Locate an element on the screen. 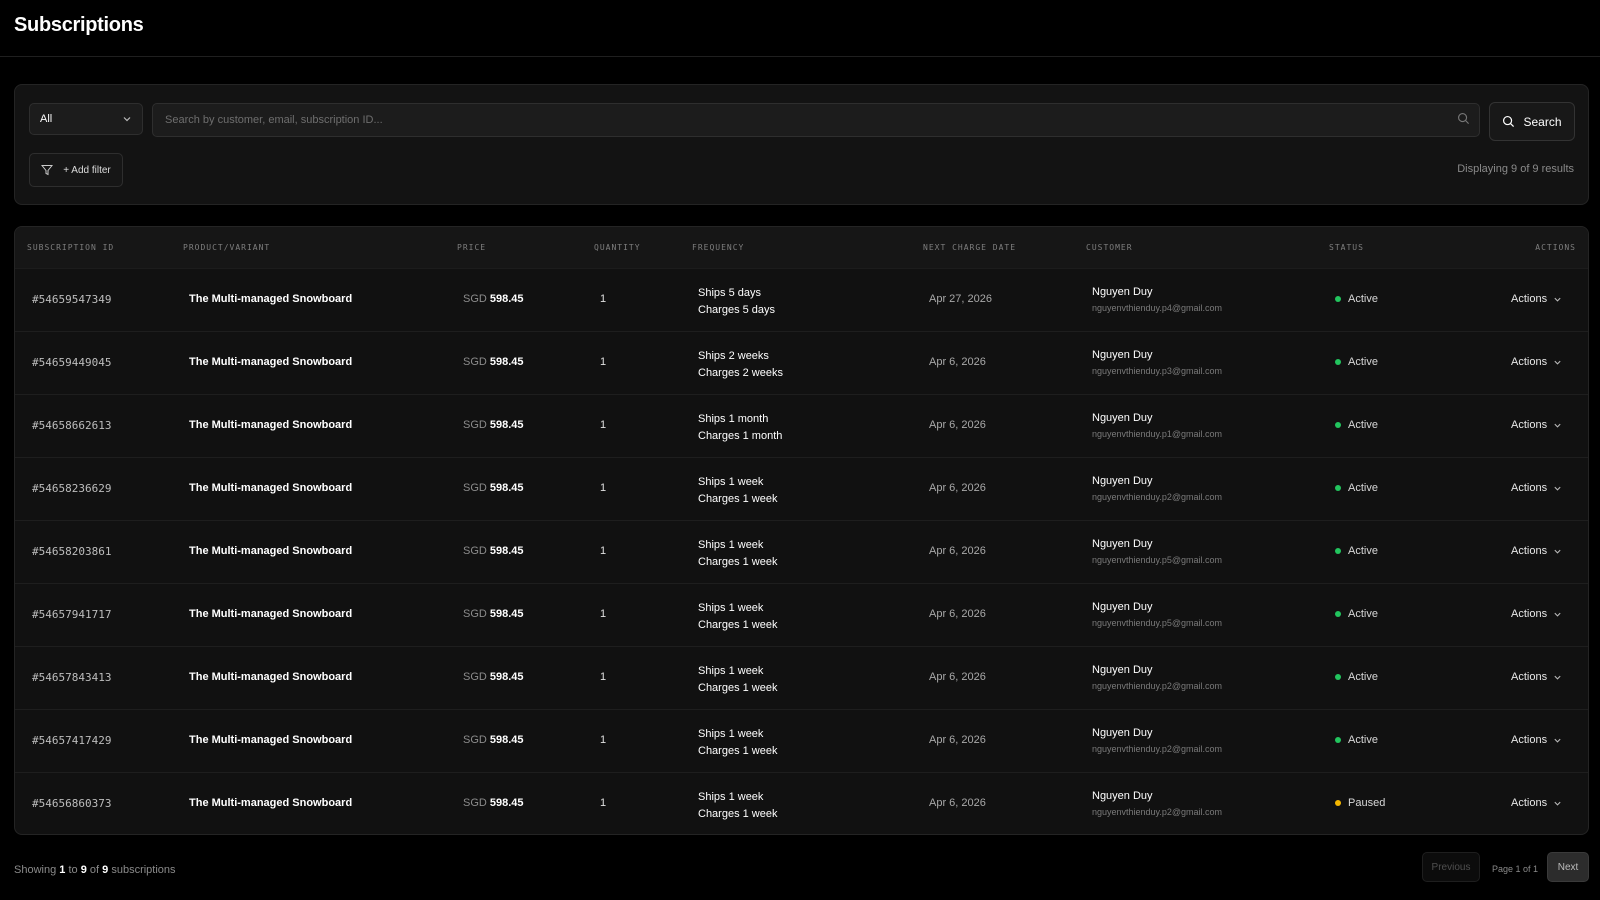 The height and width of the screenshot is (900, 1600). charges-frequency: Charges 5 days is located at coordinates (737, 310).